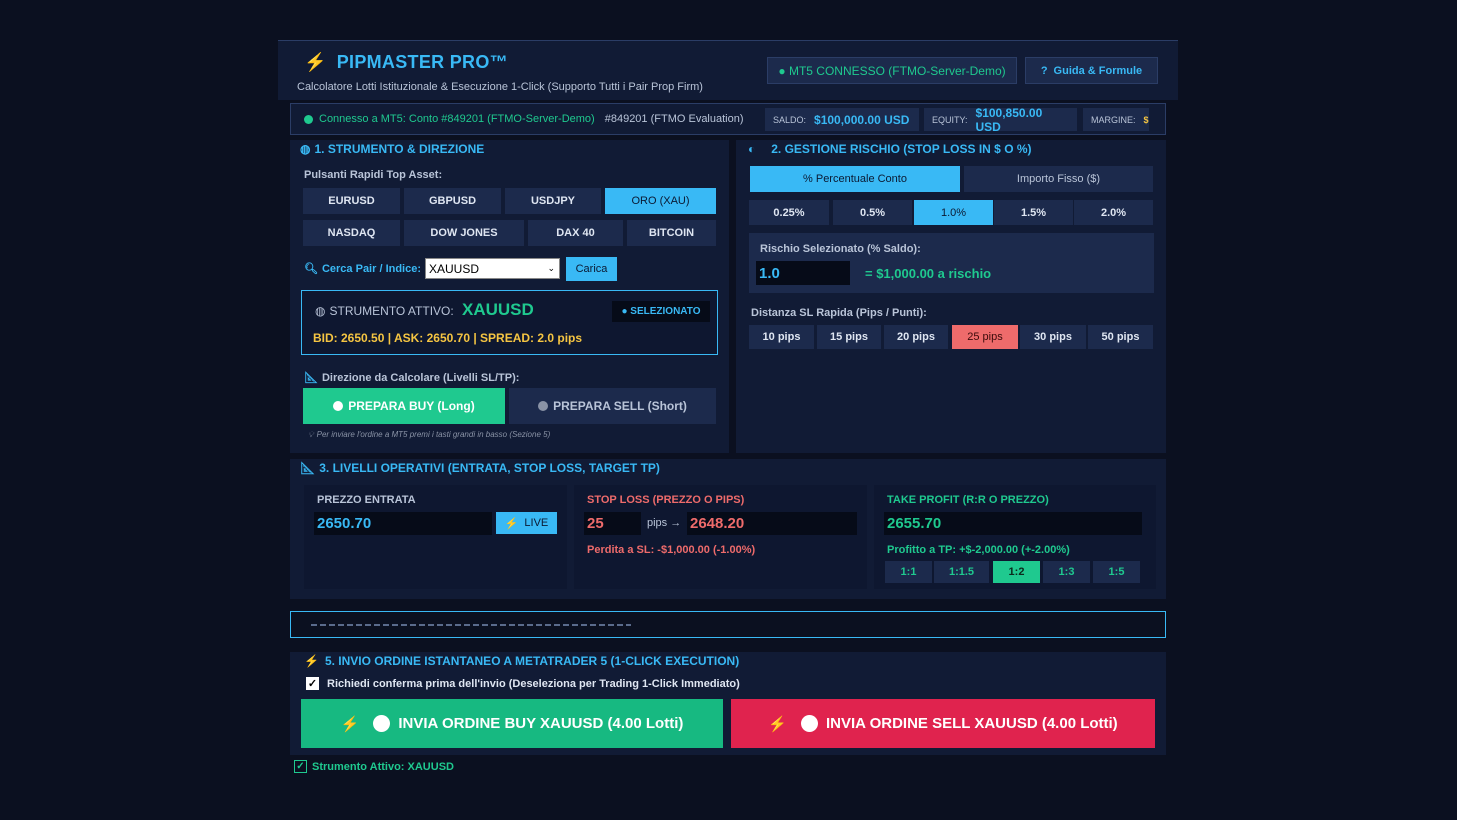 This screenshot has height=820, width=1457. Describe the element at coordinates (953, 212) in the screenshot. I see `risk-option-10: 1.0%` at that location.